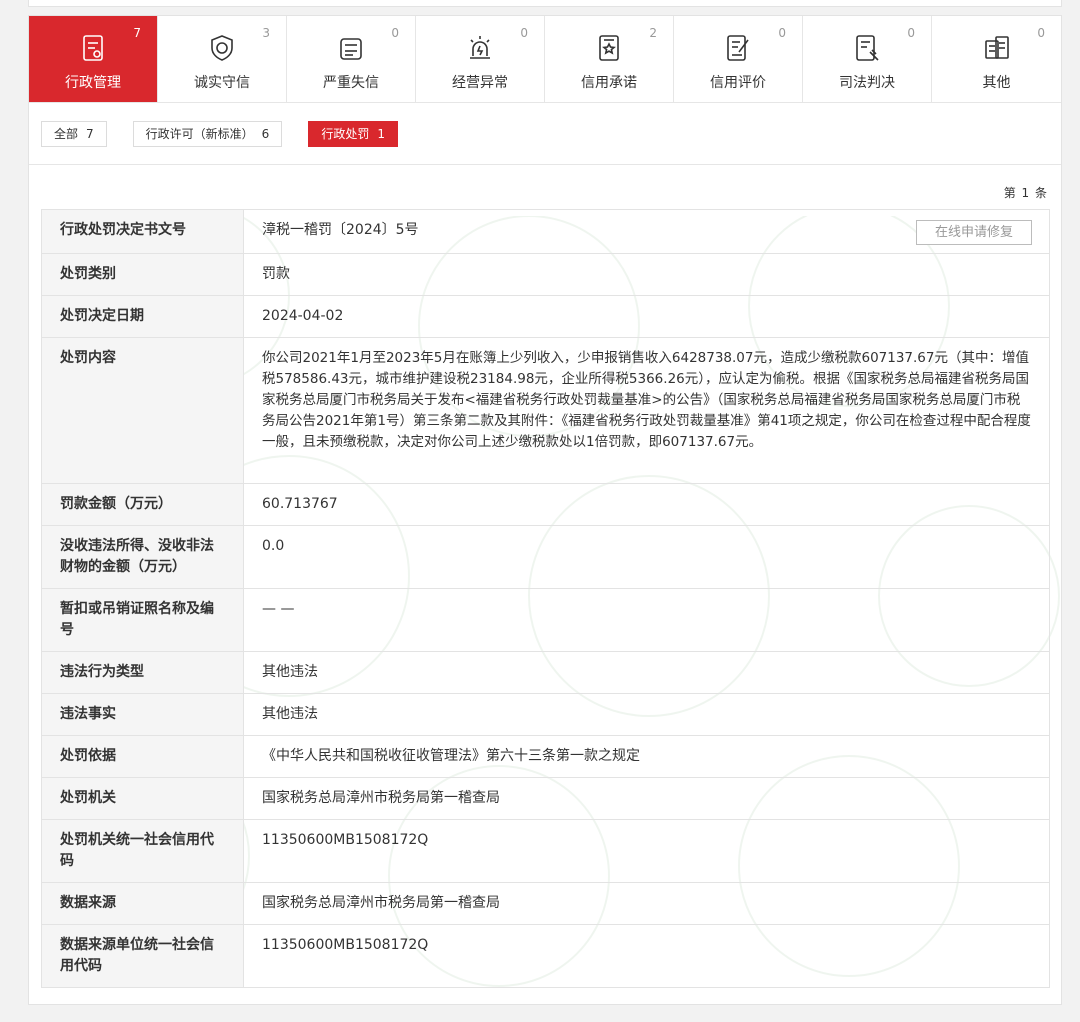 Image resolution: width=1080 pixels, height=1022 pixels. I want to click on table-row: 罚款金额（万元） 60.713767, so click(545, 504).